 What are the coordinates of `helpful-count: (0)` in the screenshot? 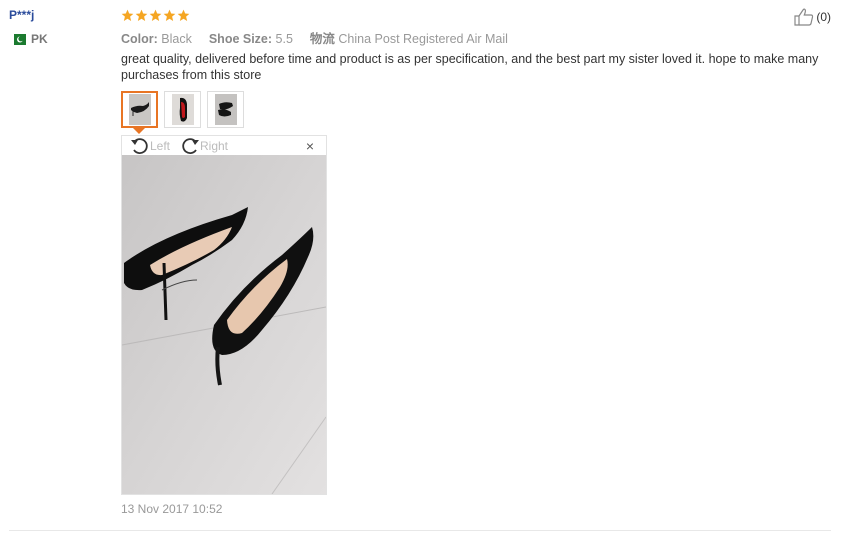 It's located at (823, 17).